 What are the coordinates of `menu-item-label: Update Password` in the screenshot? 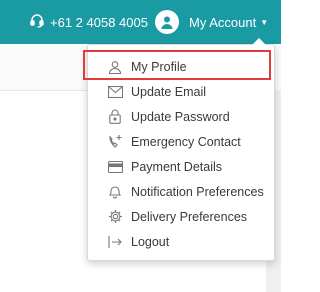 It's located at (180, 116).